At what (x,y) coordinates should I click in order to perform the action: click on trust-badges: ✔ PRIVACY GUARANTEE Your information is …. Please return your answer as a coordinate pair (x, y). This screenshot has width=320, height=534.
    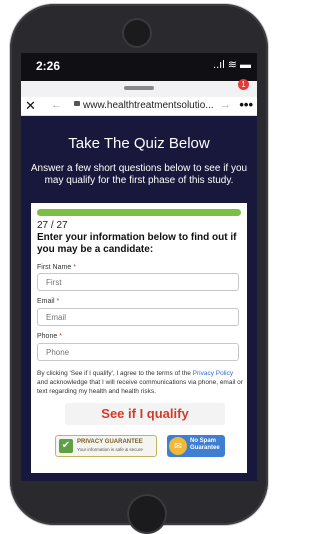
    Looking at the image, I should click on (155, 447).